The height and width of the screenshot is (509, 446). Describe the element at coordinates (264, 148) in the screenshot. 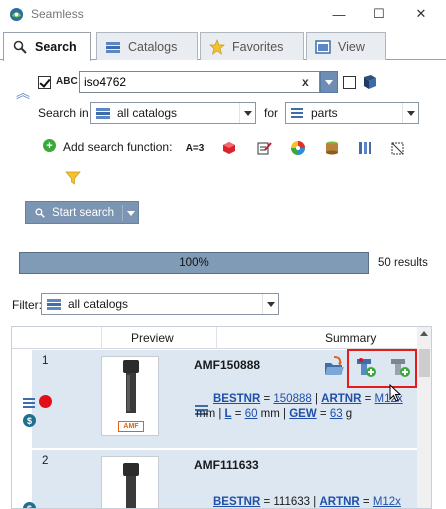

I see `edit-document-function-icon` at that location.